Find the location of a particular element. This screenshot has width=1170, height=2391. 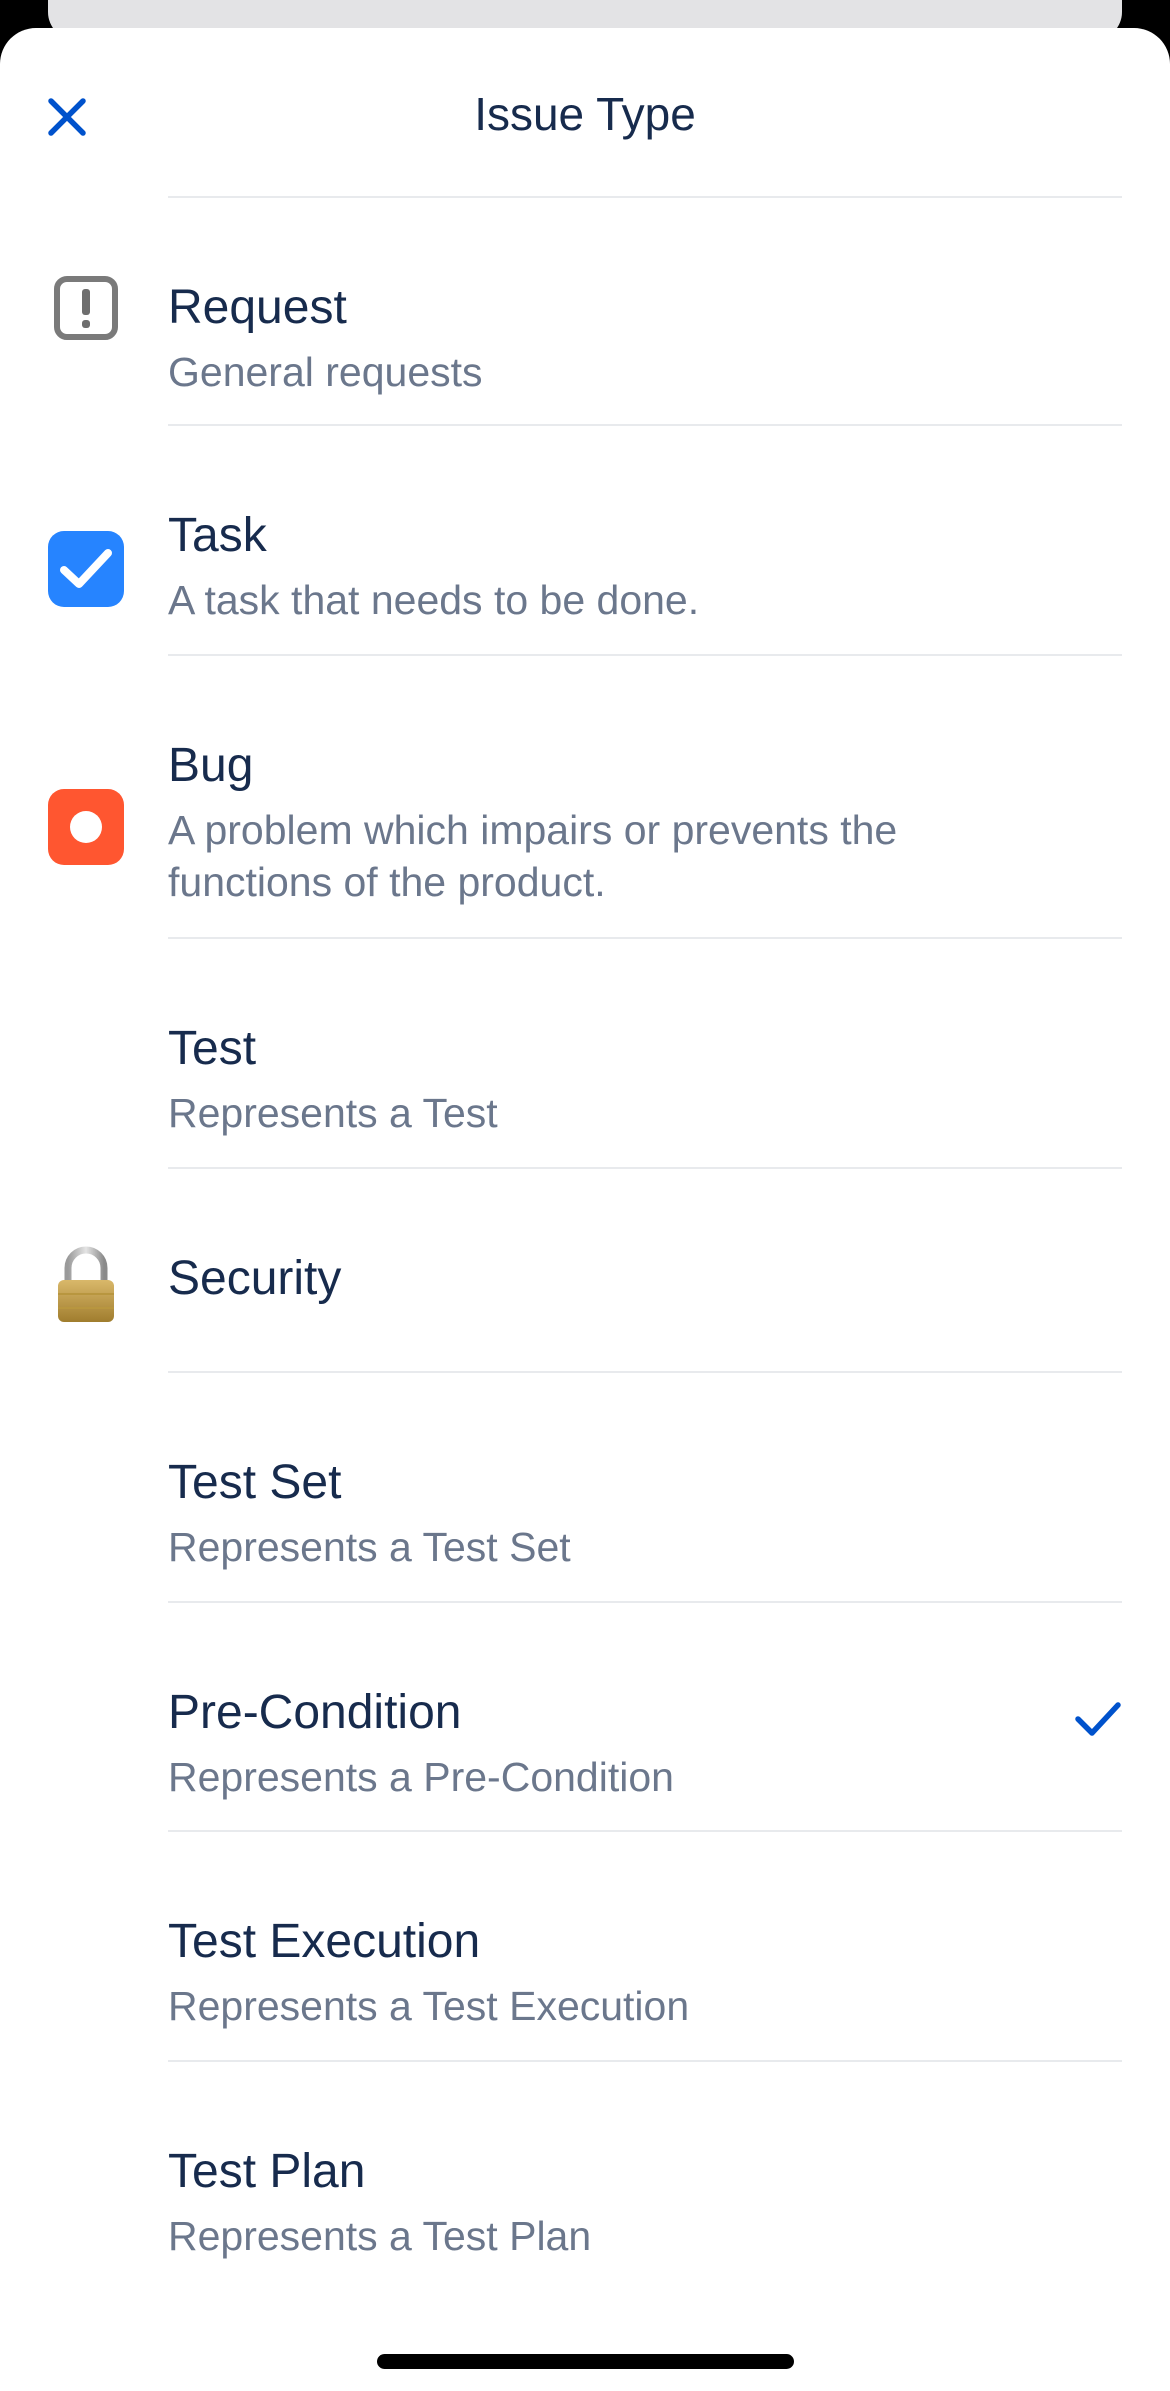

issue-type-name: Test Plan is located at coordinates (267, 2171).